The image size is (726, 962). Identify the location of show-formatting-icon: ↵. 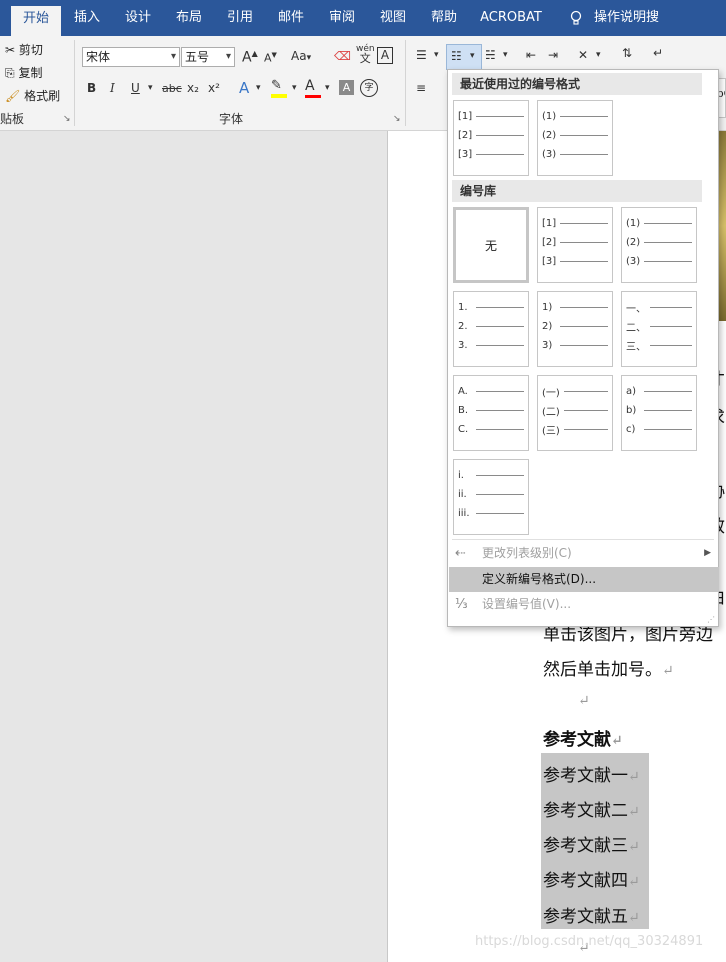
(658, 53).